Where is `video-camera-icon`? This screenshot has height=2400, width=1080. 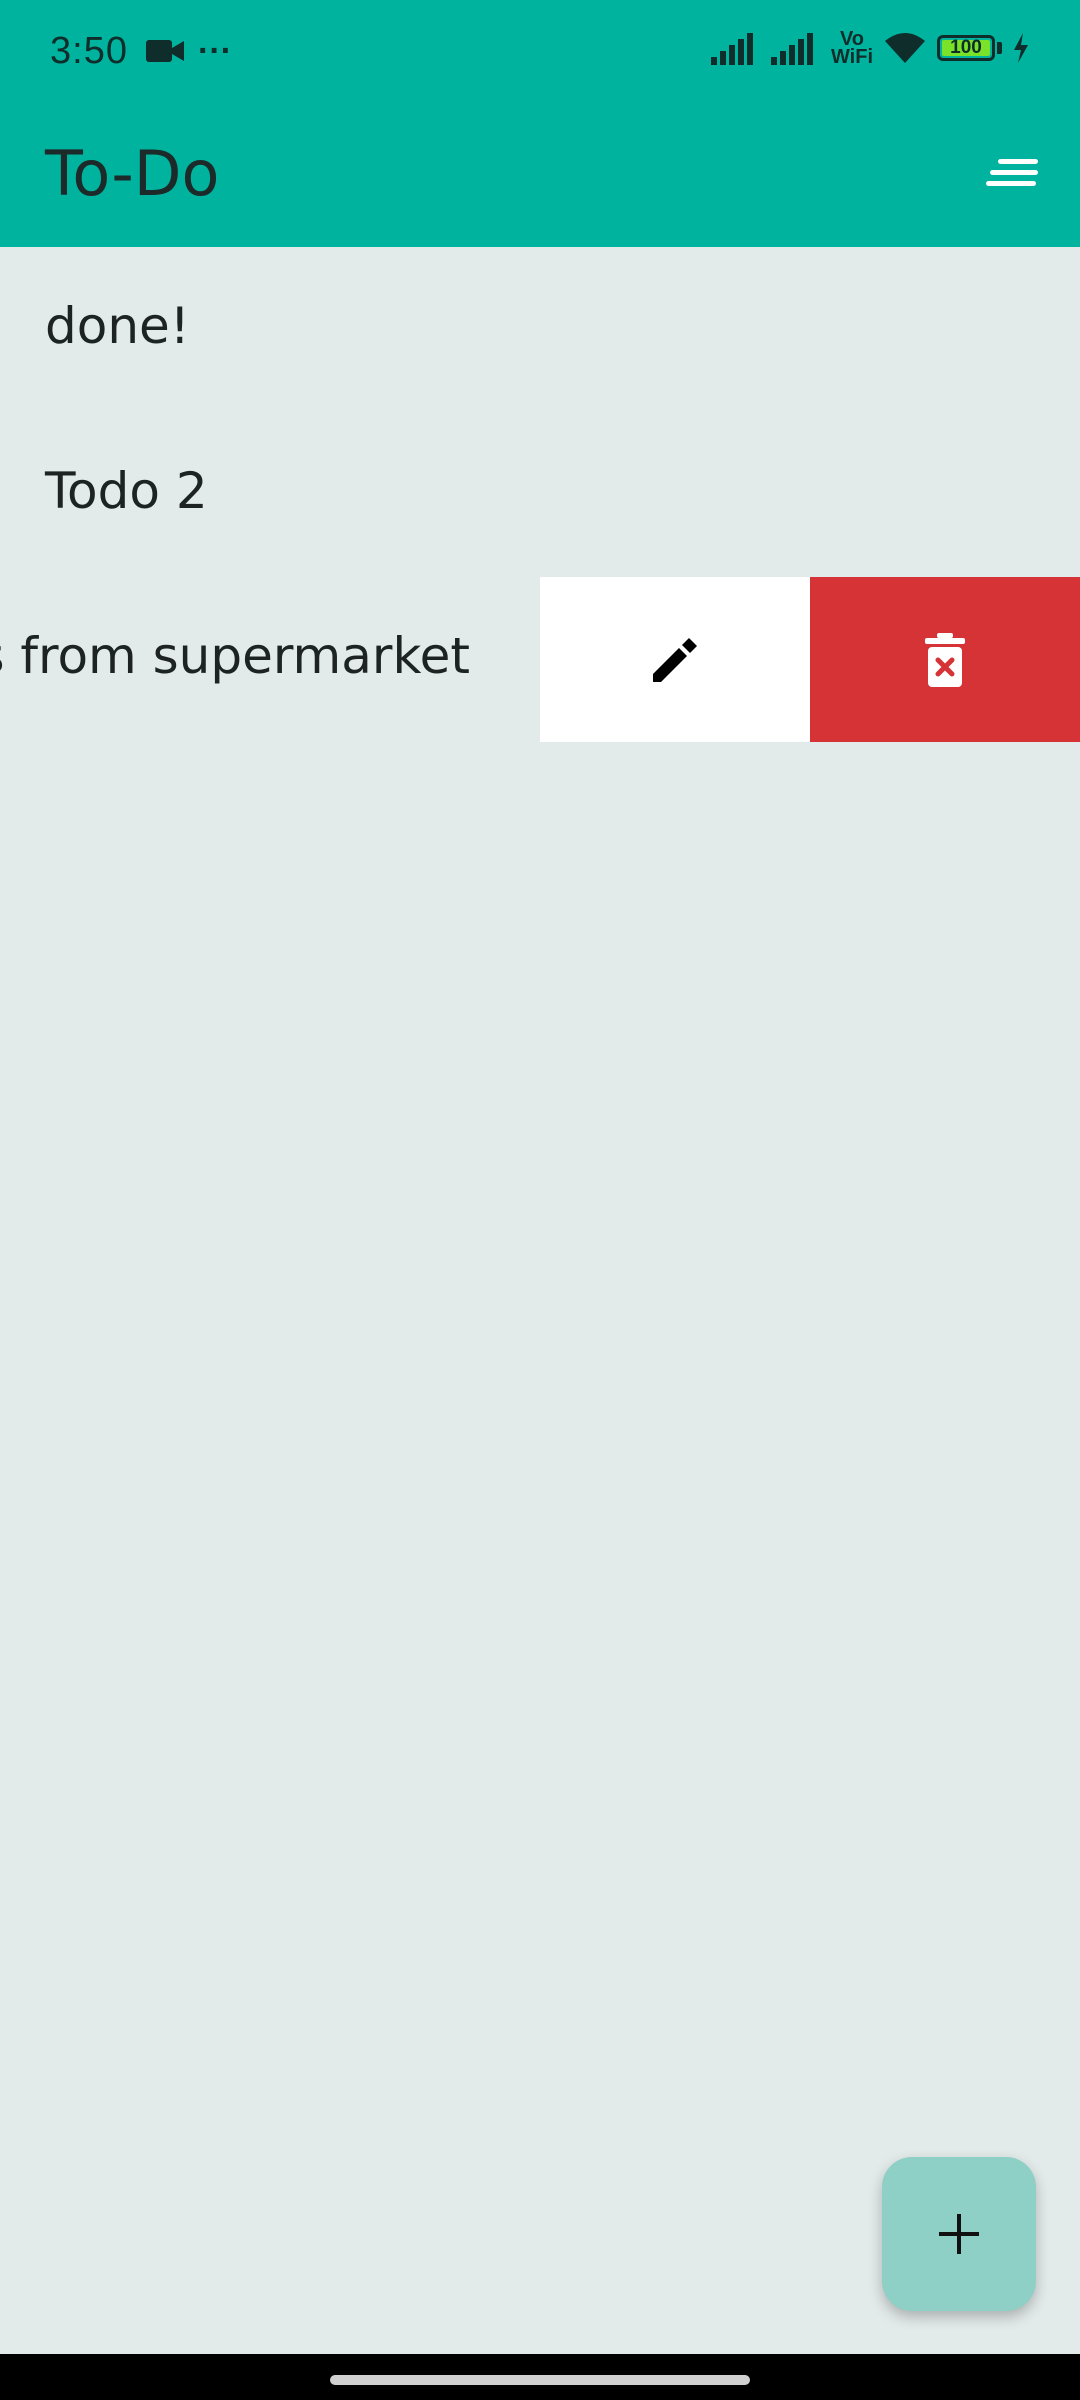
video-camera-icon is located at coordinates (165, 51).